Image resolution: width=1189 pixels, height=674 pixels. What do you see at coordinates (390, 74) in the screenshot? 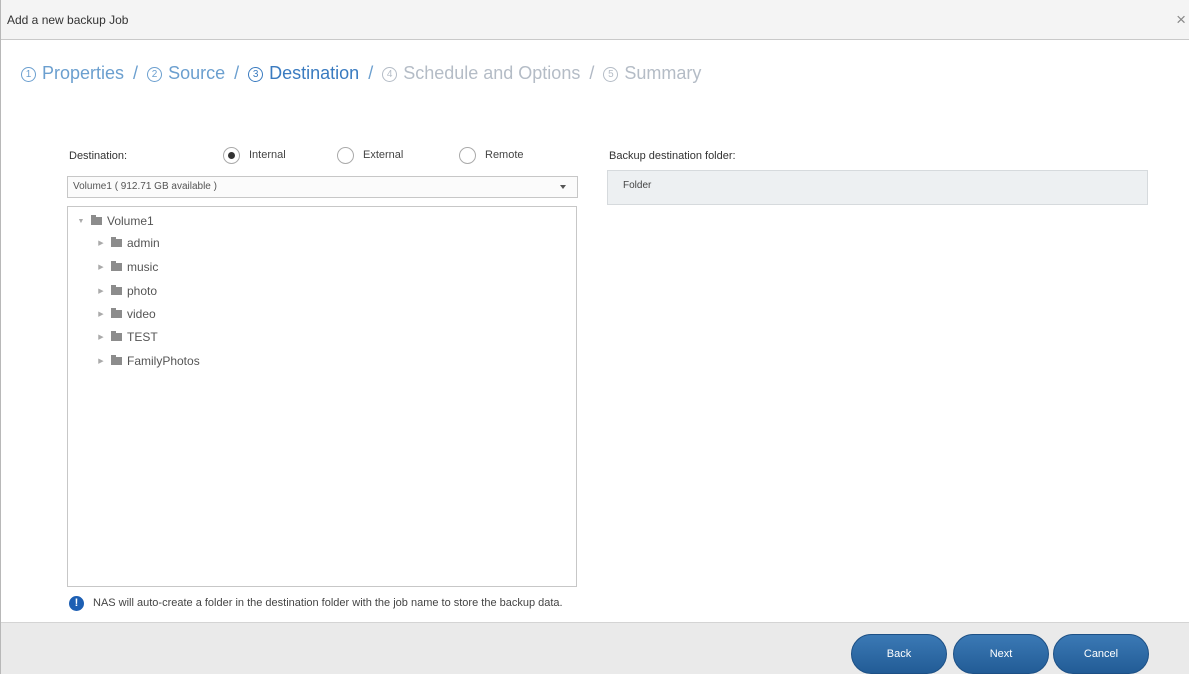
I see `step-number: 4` at bounding box center [390, 74].